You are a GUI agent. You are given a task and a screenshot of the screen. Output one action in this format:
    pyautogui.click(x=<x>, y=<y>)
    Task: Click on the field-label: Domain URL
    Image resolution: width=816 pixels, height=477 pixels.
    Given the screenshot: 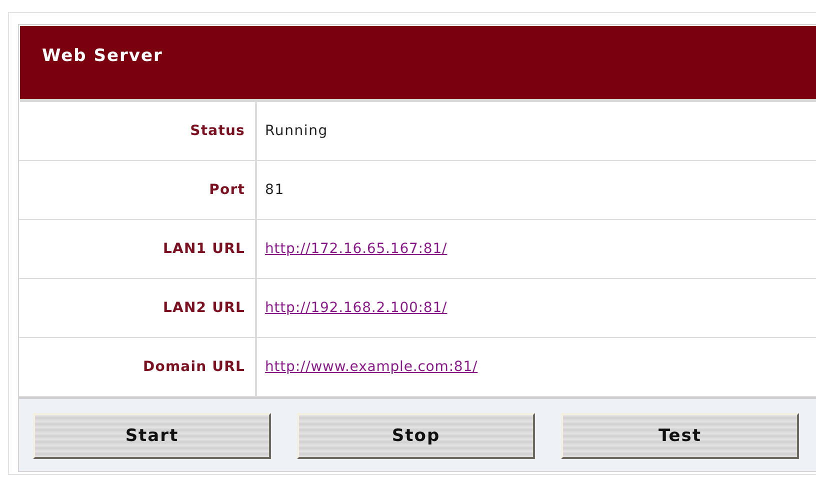 What is the action you would take?
    pyautogui.click(x=194, y=367)
    